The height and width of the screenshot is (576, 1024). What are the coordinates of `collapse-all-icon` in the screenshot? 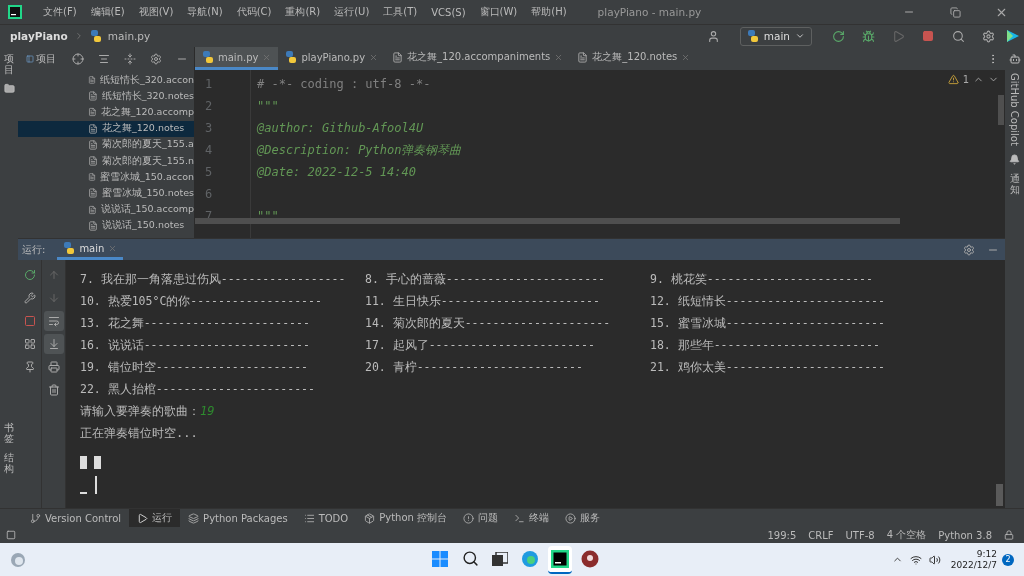 It's located at (130, 58).